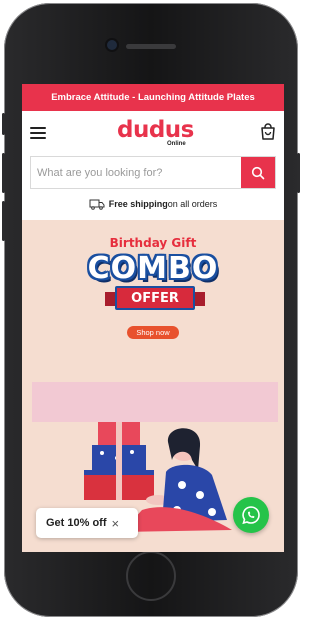 Image resolution: width=320 pixels, height=621 pixels. I want to click on speaker-grille, so click(151, 46).